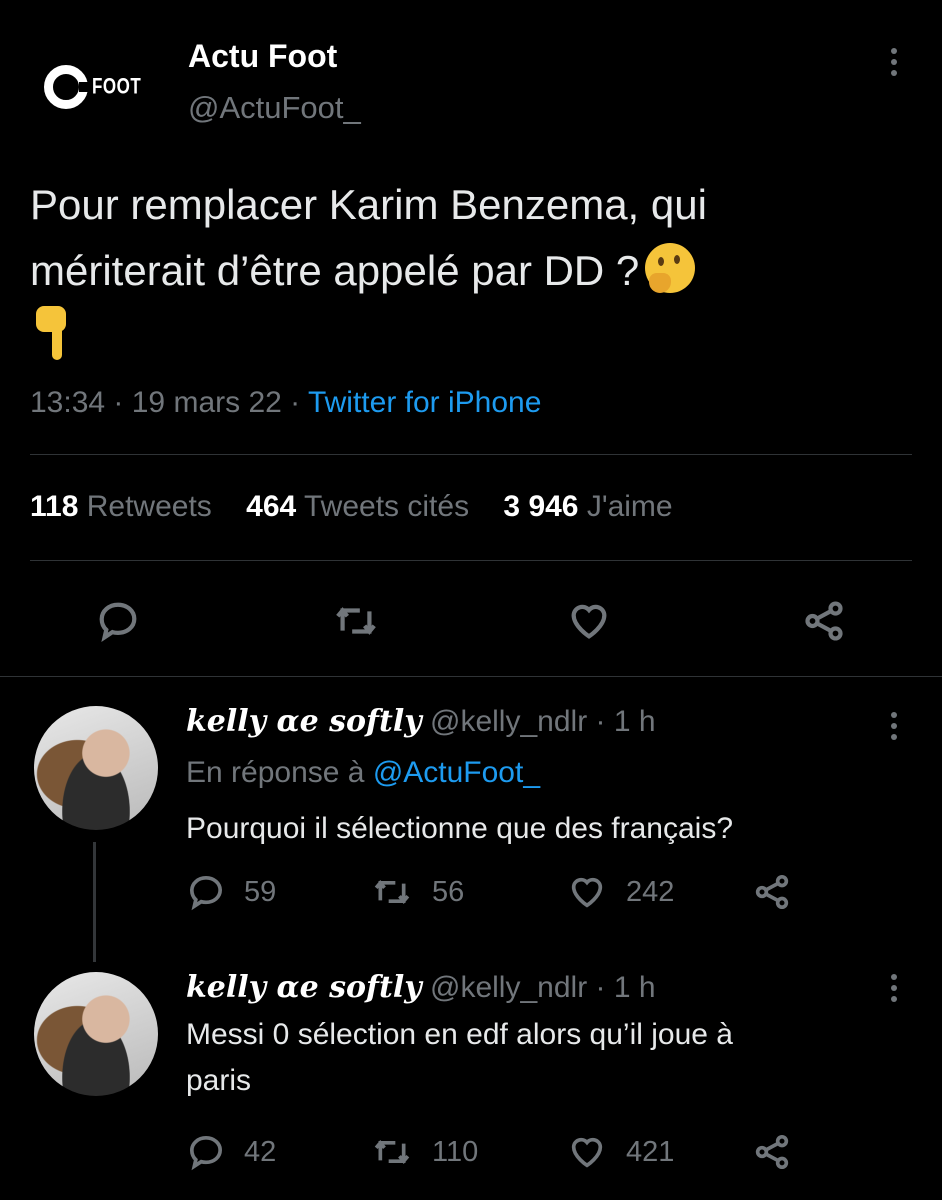  I want to click on tweet-text-line2: mériterait d’être appelé par DD ?, so click(335, 270).